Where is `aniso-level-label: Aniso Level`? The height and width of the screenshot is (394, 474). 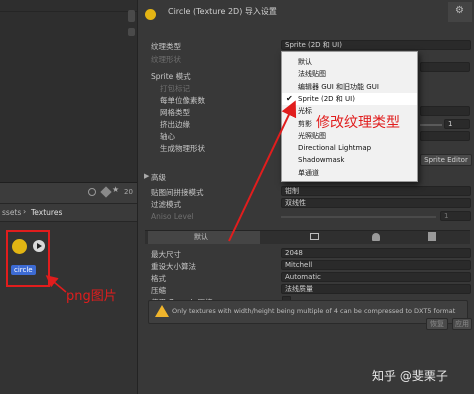
aniso-level-label: Aniso Level is located at coordinates (172, 216).